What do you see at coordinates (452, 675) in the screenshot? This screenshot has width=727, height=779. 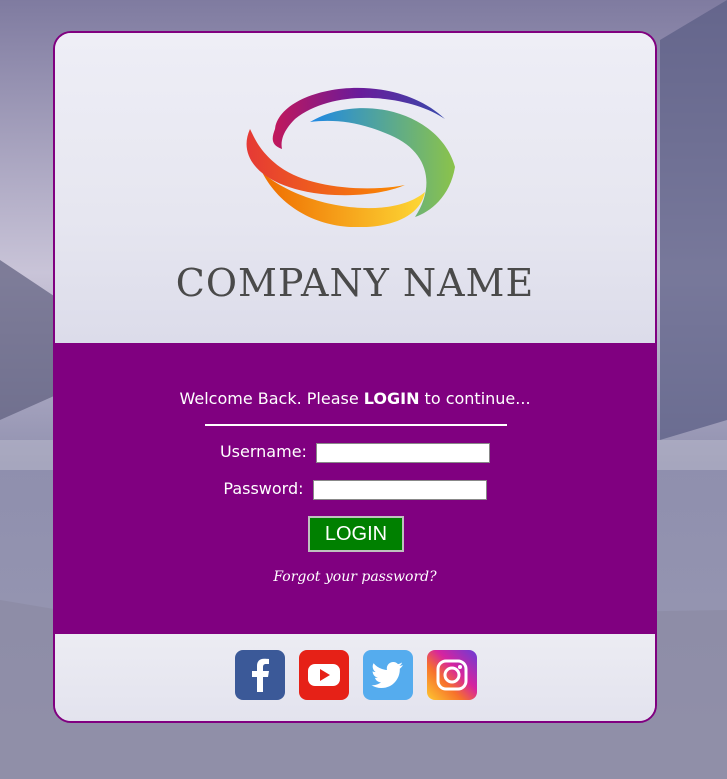 I see `instagram-icon` at bounding box center [452, 675].